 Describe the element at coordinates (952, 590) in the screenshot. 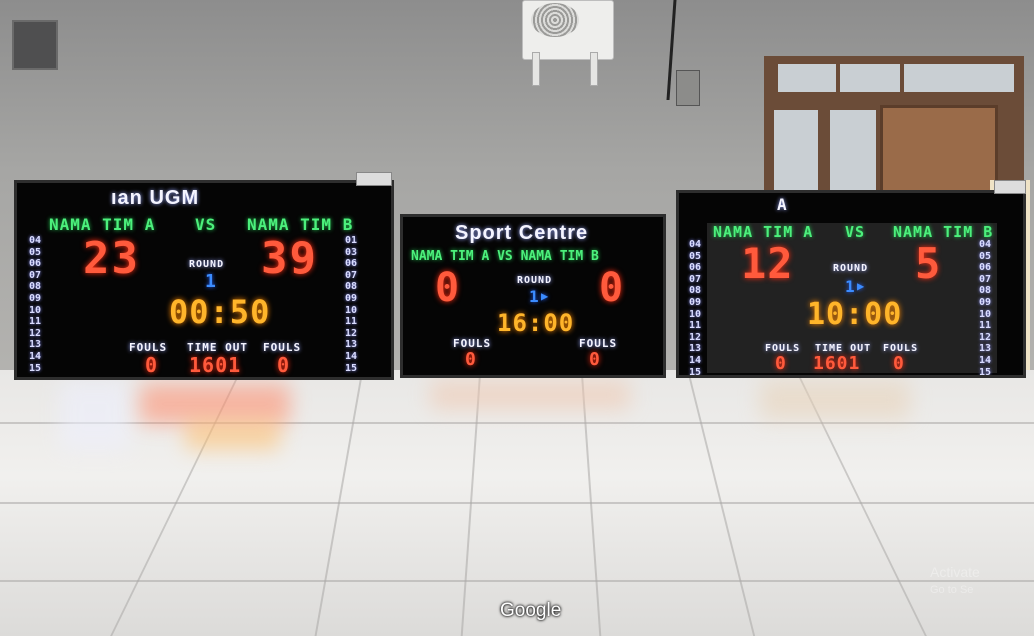

I see `watermark-line-2: Go to Se` at that location.